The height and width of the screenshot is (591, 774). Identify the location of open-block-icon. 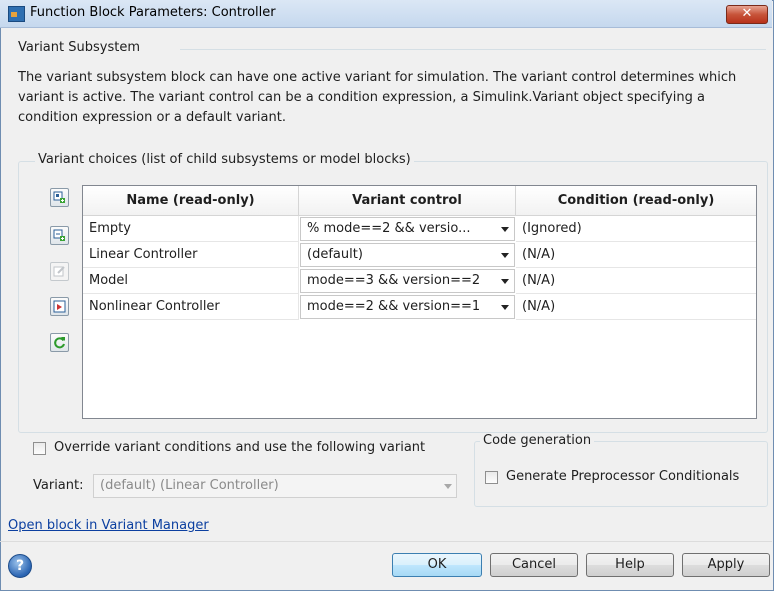
(59, 306).